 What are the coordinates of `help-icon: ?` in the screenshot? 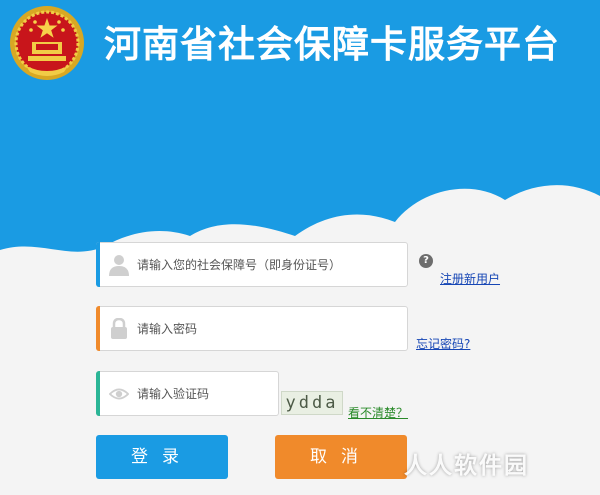 It's located at (426, 261).